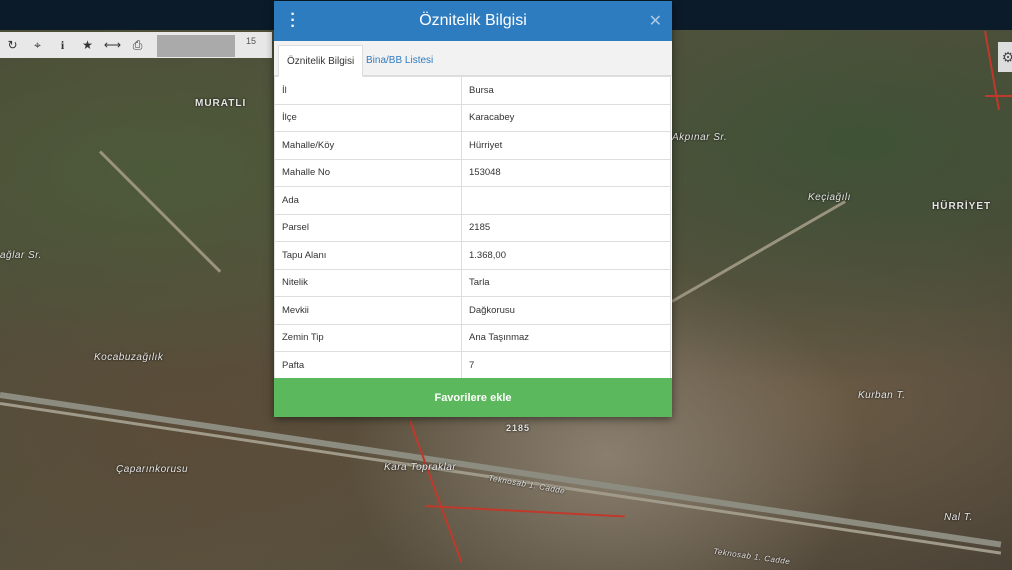 This screenshot has height=570, width=1012. What do you see at coordinates (368, 310) in the screenshot?
I see `attribute-key: Mevkii` at bounding box center [368, 310].